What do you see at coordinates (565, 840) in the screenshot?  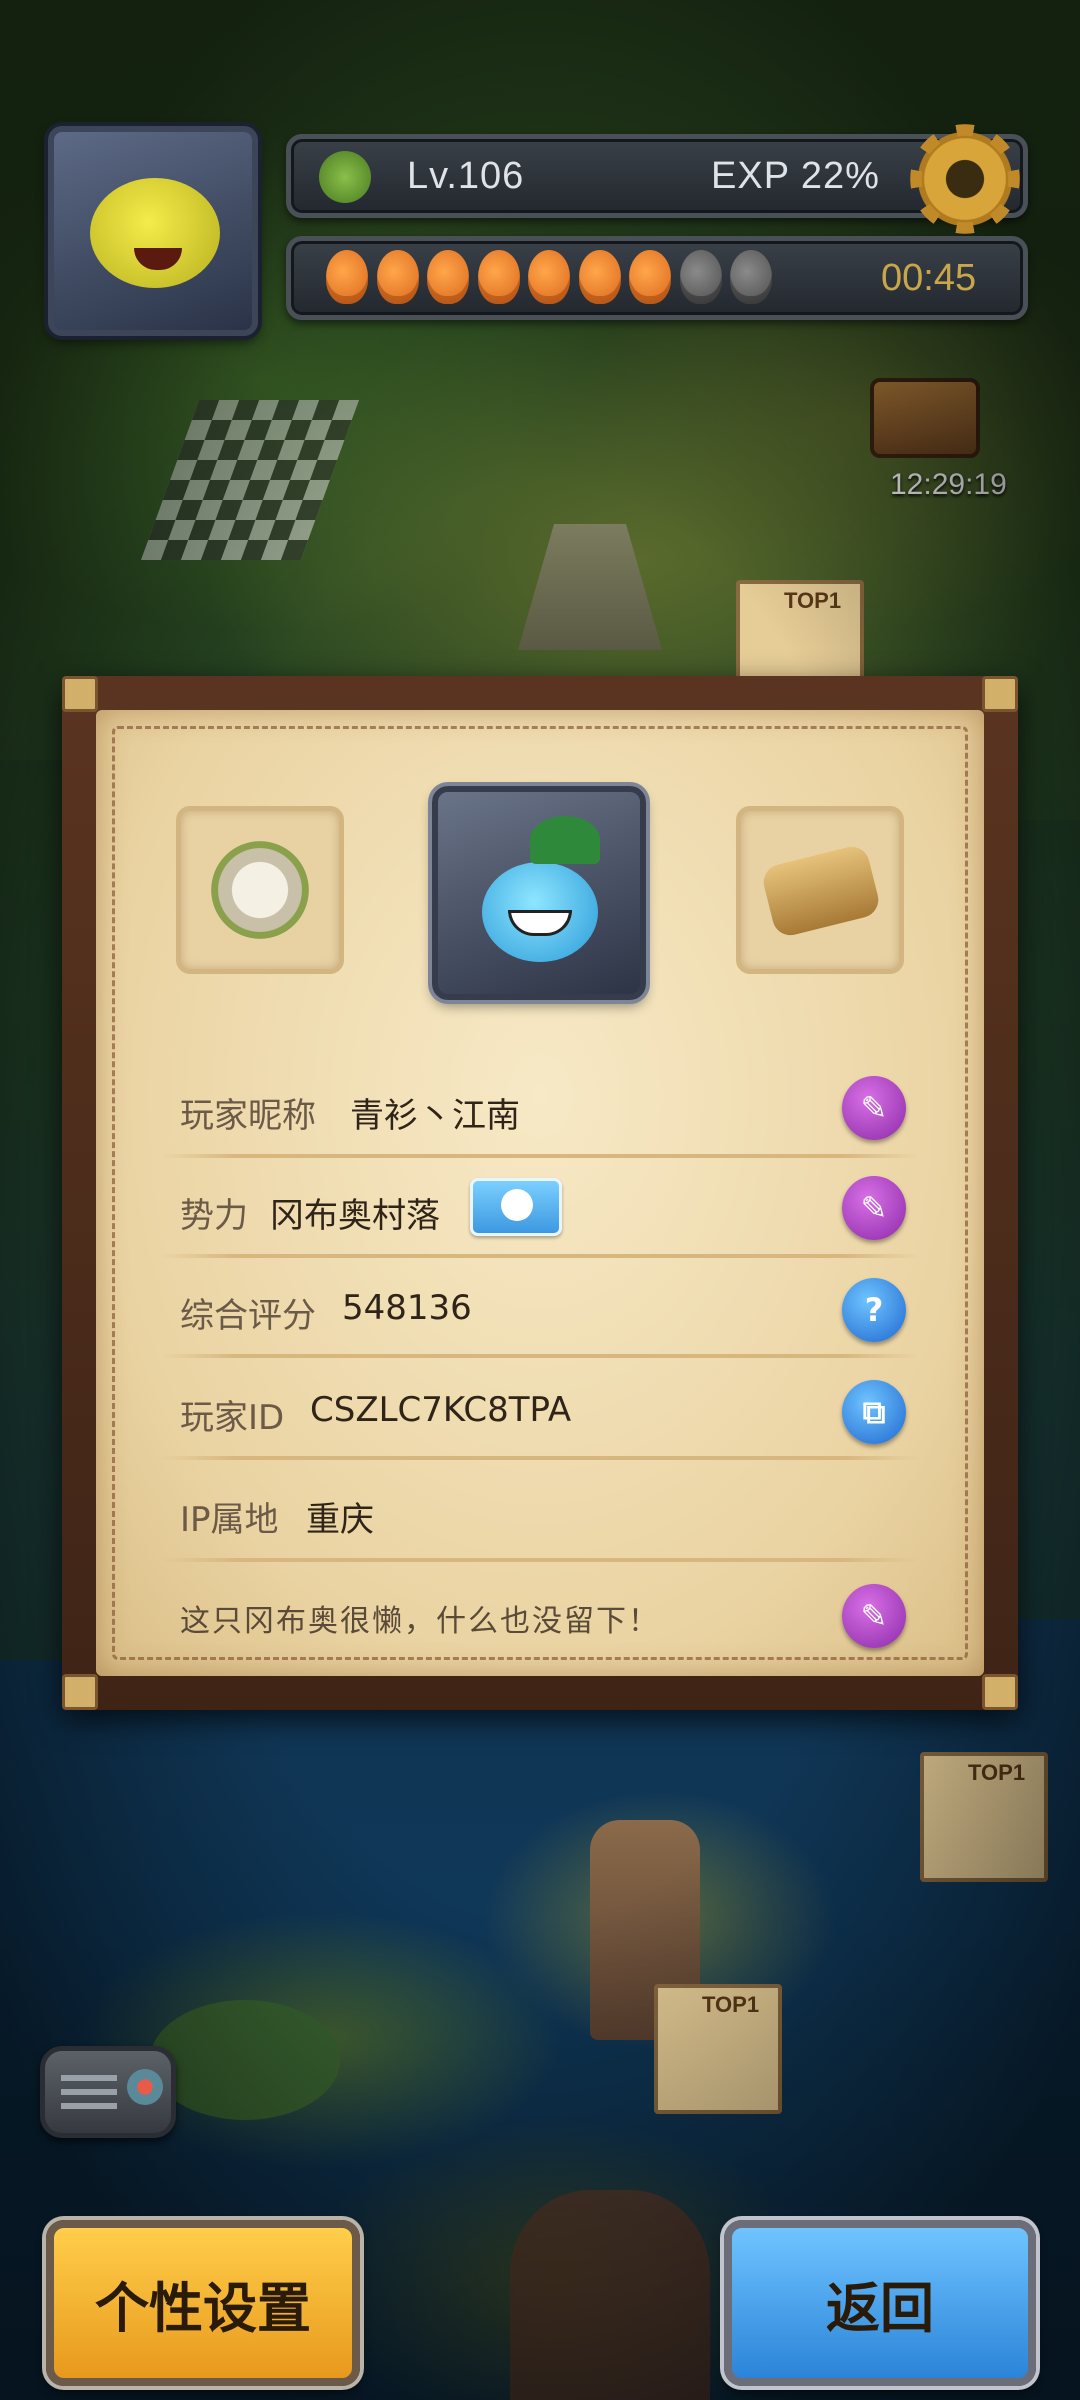 I see `portrait-hat-icon` at bounding box center [565, 840].